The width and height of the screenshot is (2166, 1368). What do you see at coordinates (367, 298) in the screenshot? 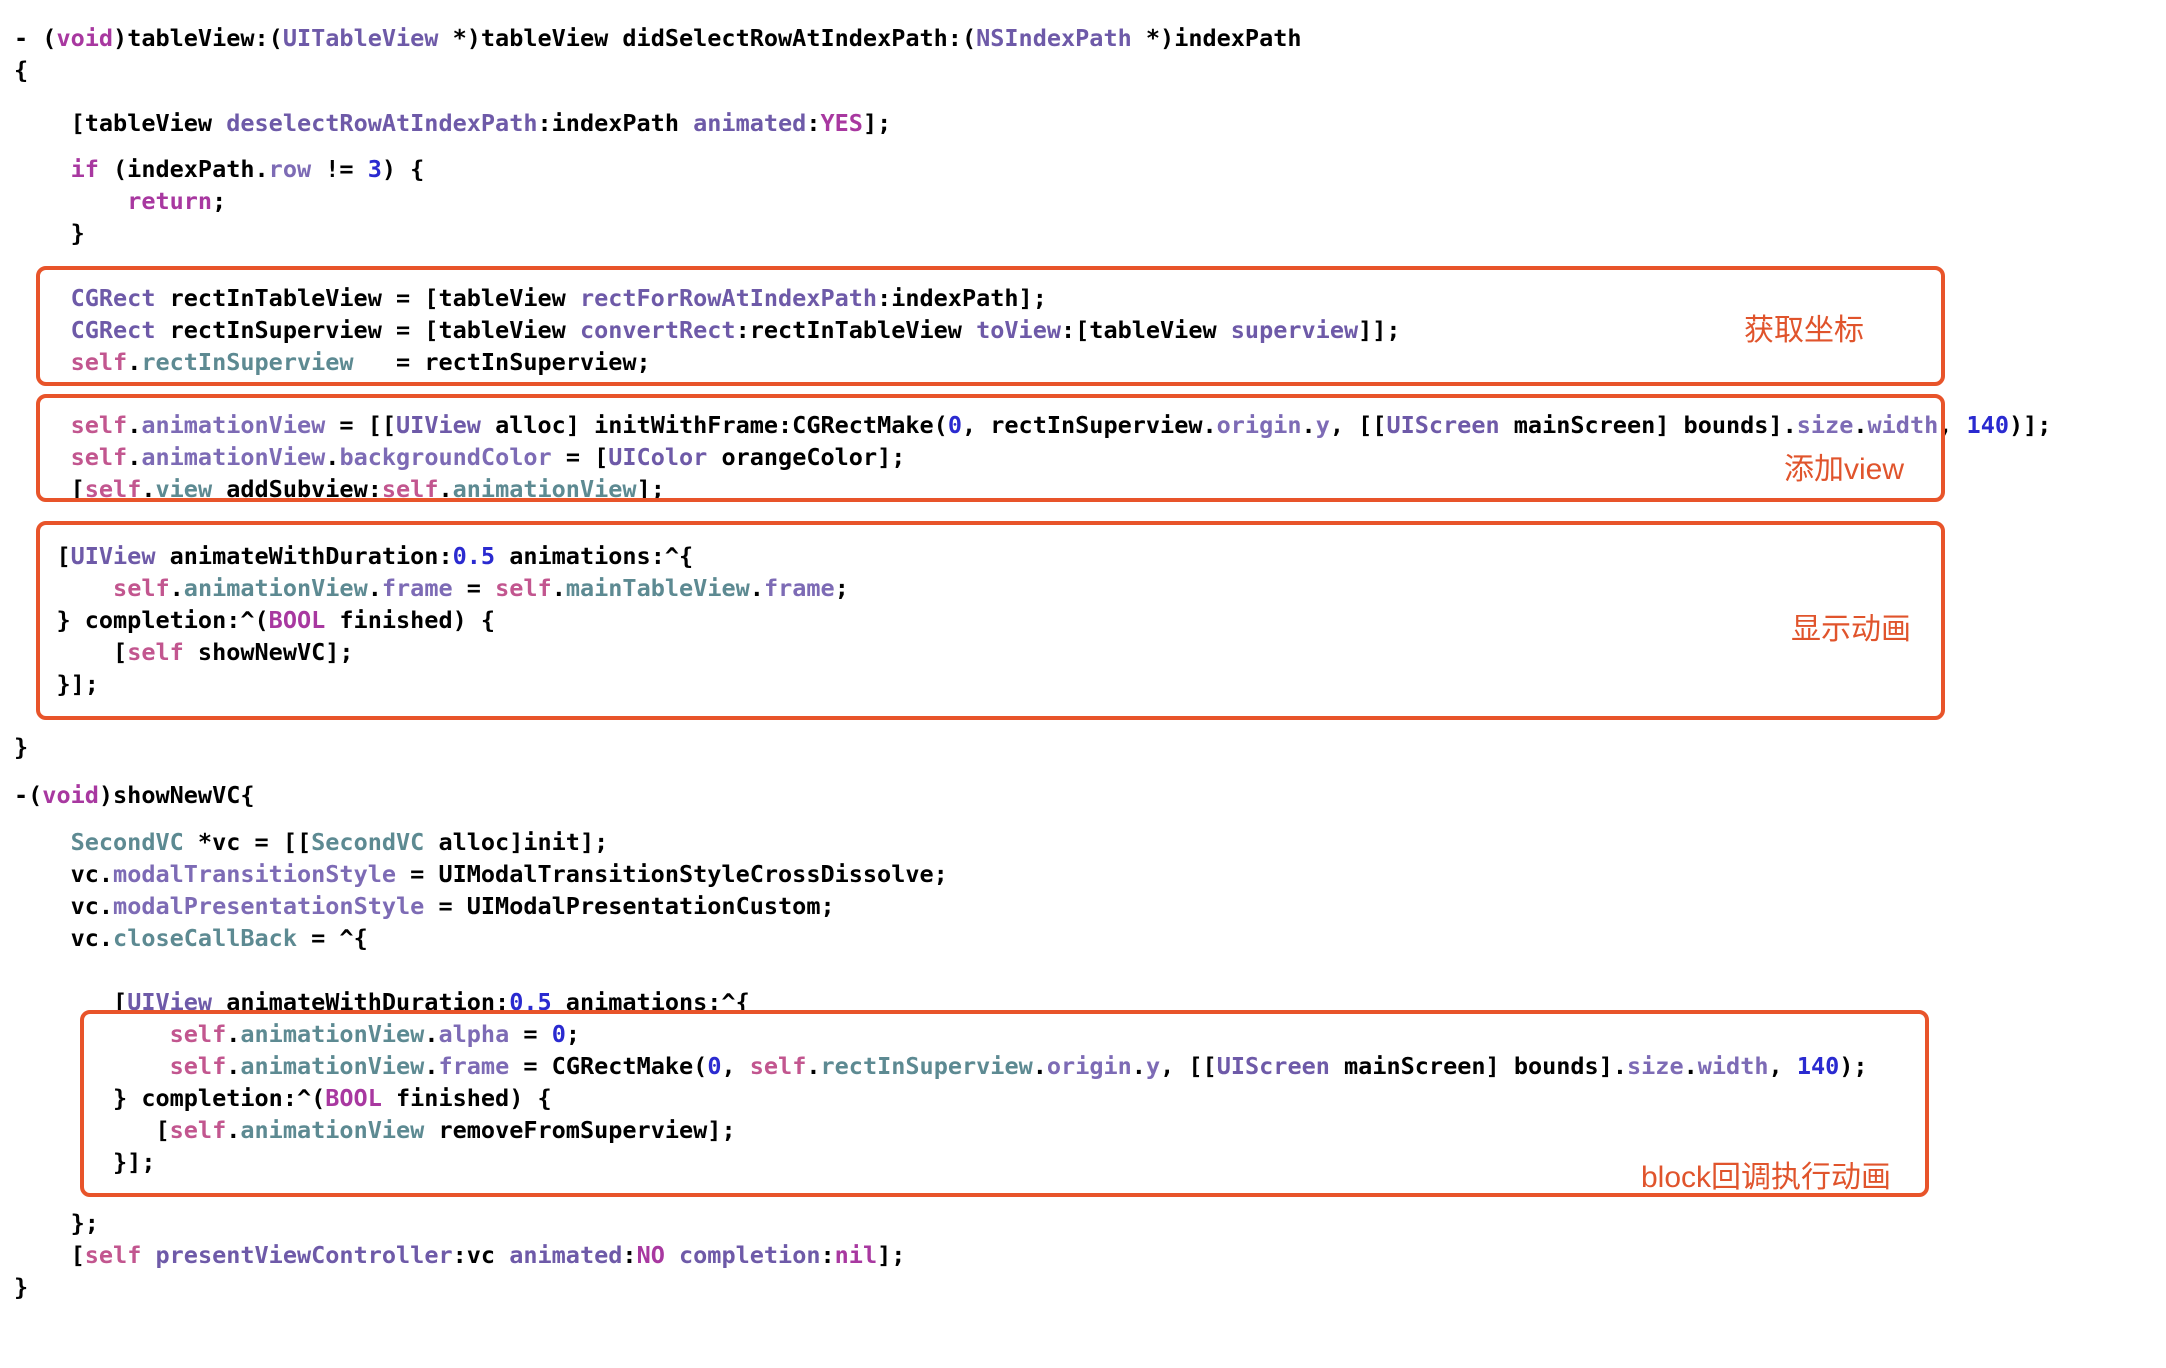
I see `code-token: rectInTableView = [tableView` at bounding box center [367, 298].